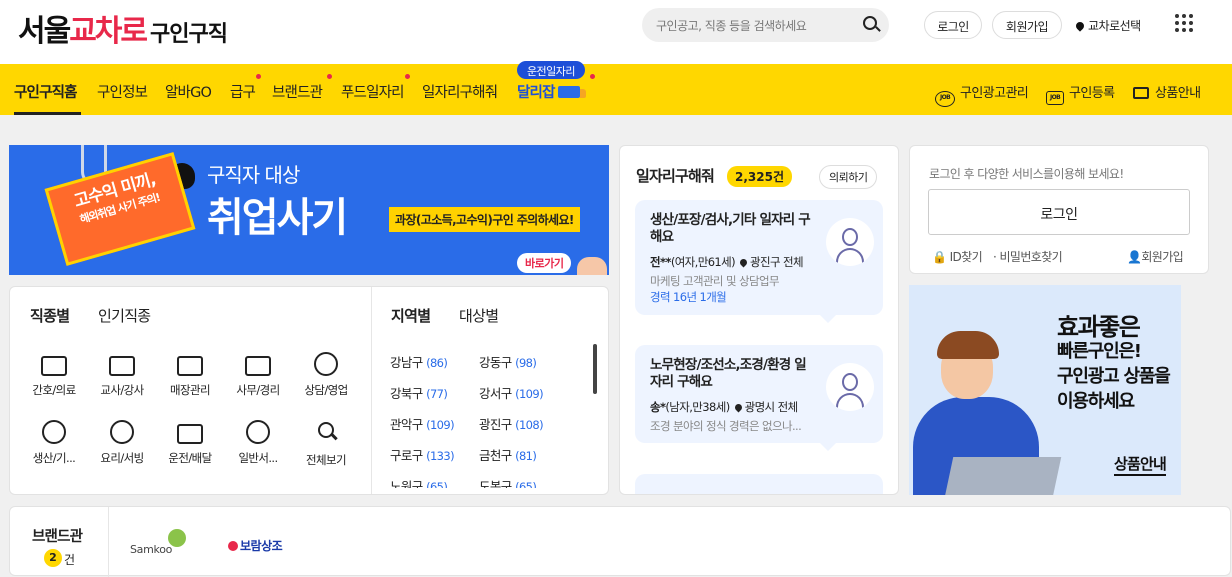 The width and height of the screenshot is (1232, 577). Describe the element at coordinates (508, 454) in the screenshot. I see `region-item: 금천구 (81)` at that location.